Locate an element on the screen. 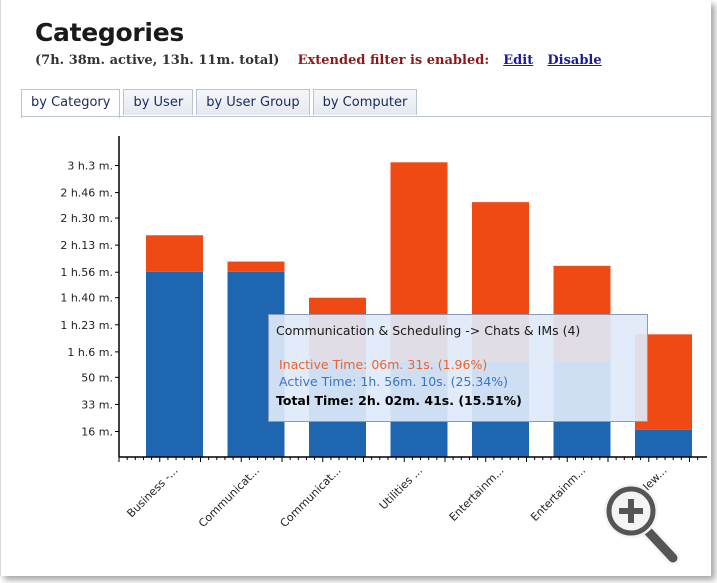 This screenshot has width=717, height=583. y-tick-label: 1 h.6 m. is located at coordinates (90, 352).